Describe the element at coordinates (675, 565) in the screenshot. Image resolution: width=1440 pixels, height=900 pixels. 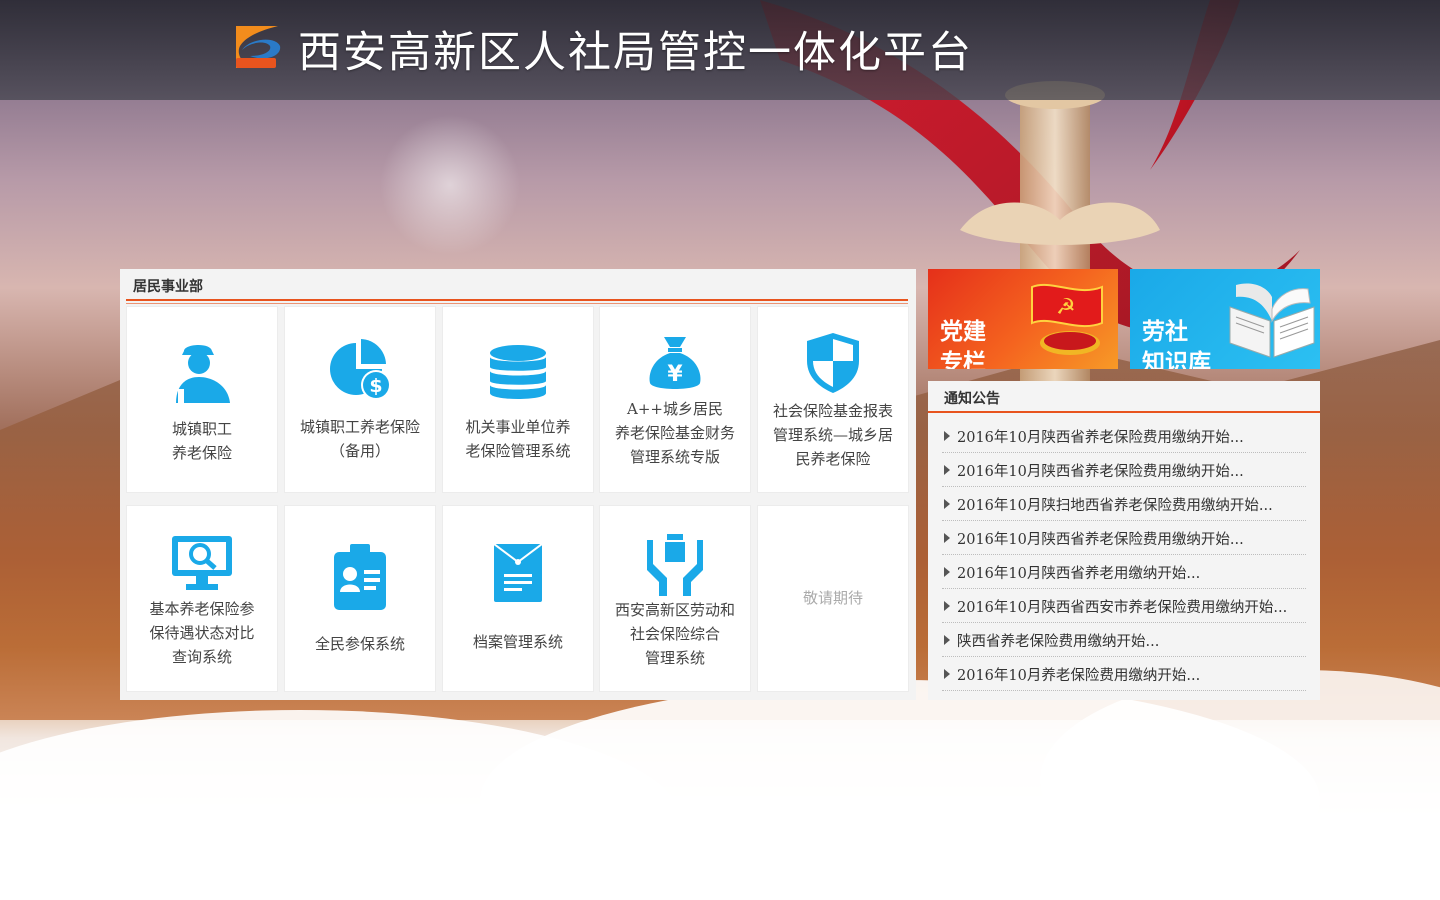
I see `hands-gift-icon` at that location.